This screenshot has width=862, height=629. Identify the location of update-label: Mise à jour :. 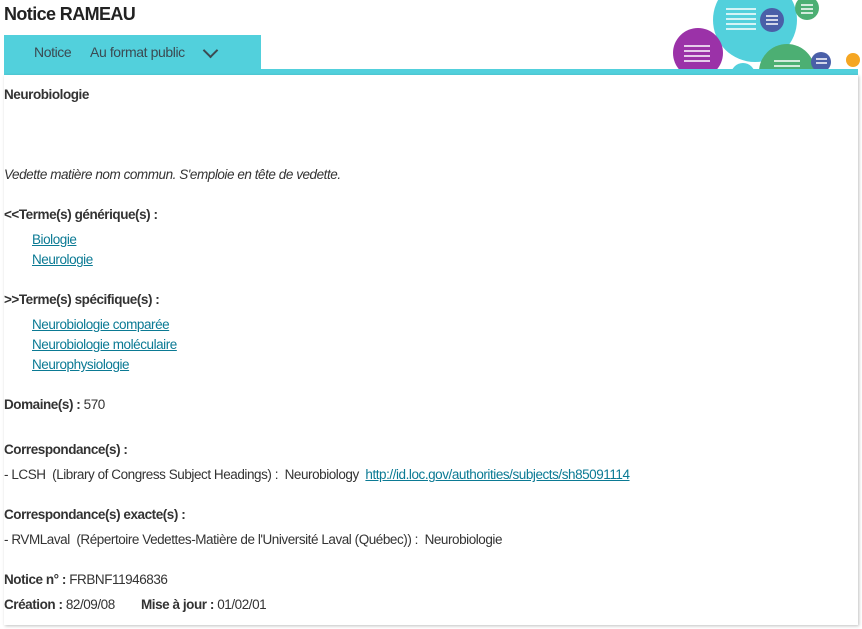
(177, 604).